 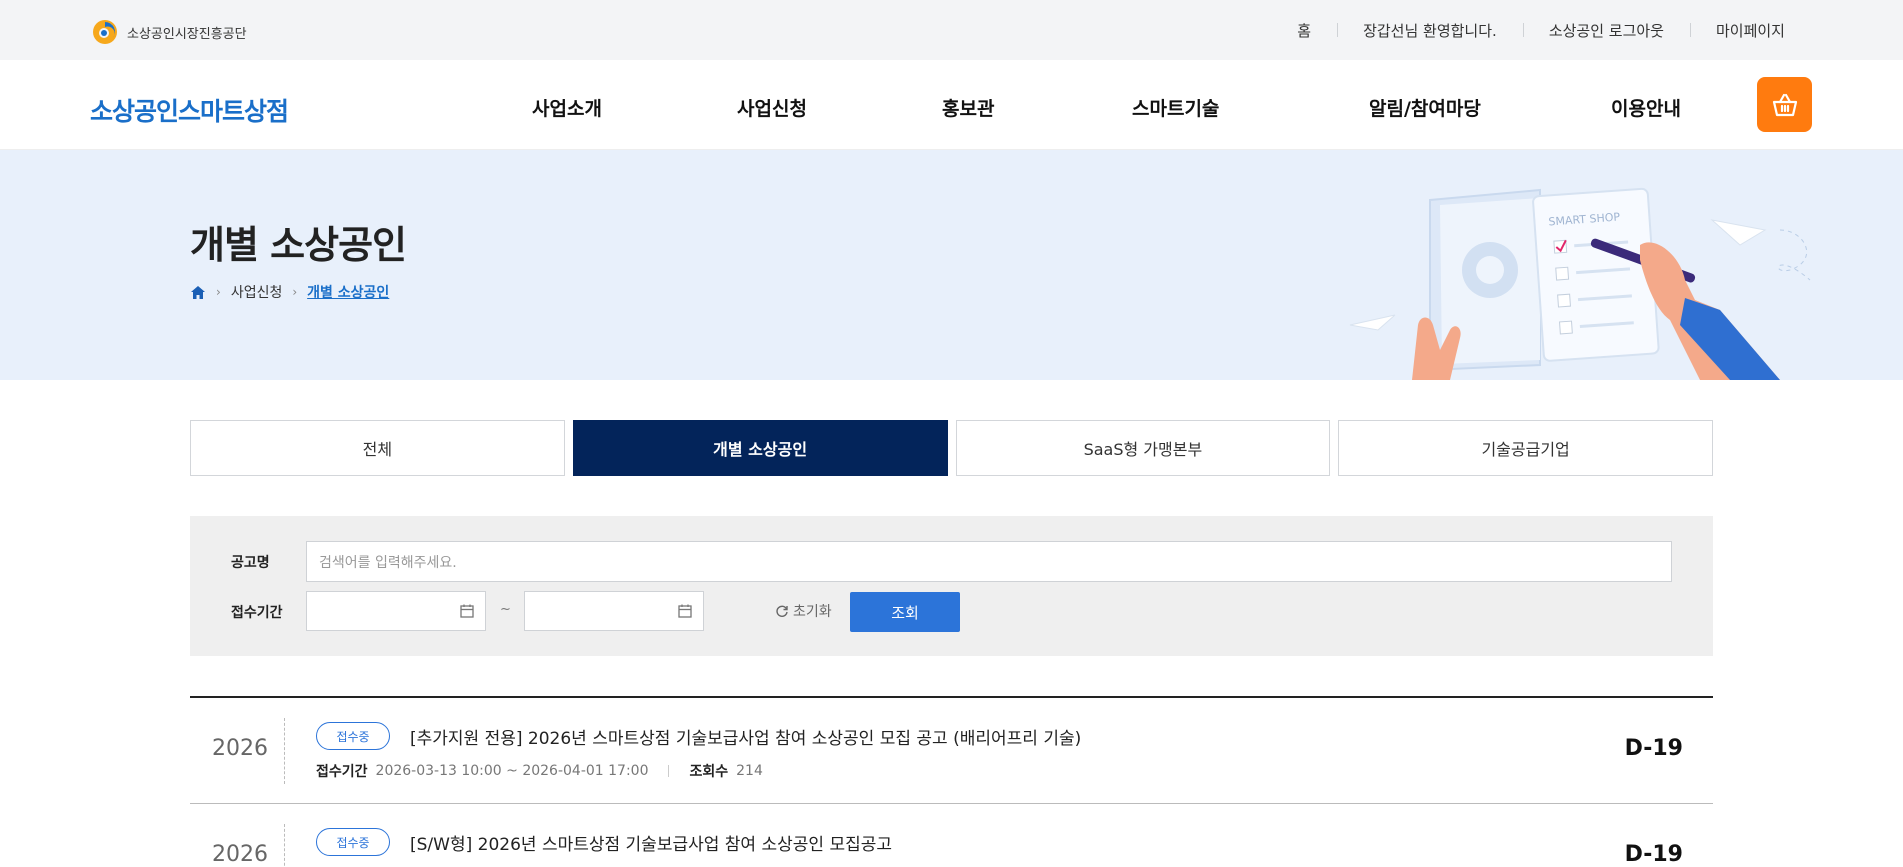 I want to click on utility-bar: 소상공인시장진흥공단 홈 장갑선님 환영합니다. 소상공인 로그아웃 마이페이지, so click(x=951, y=30).